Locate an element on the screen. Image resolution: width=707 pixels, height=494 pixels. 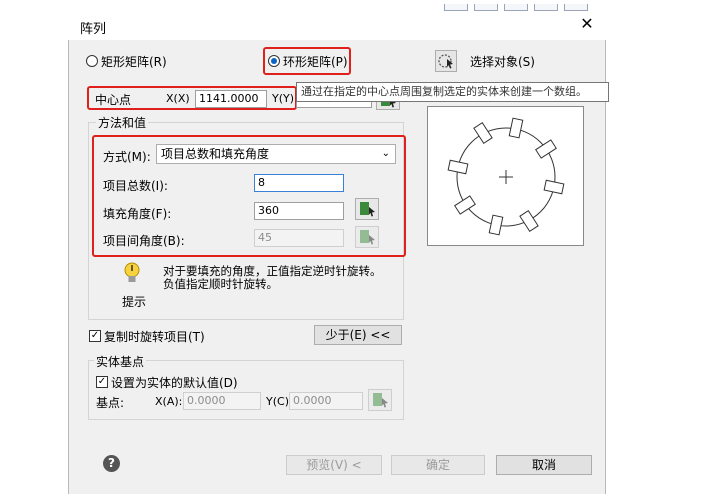
pick-point-icon-disabled is located at coordinates (380, 400).